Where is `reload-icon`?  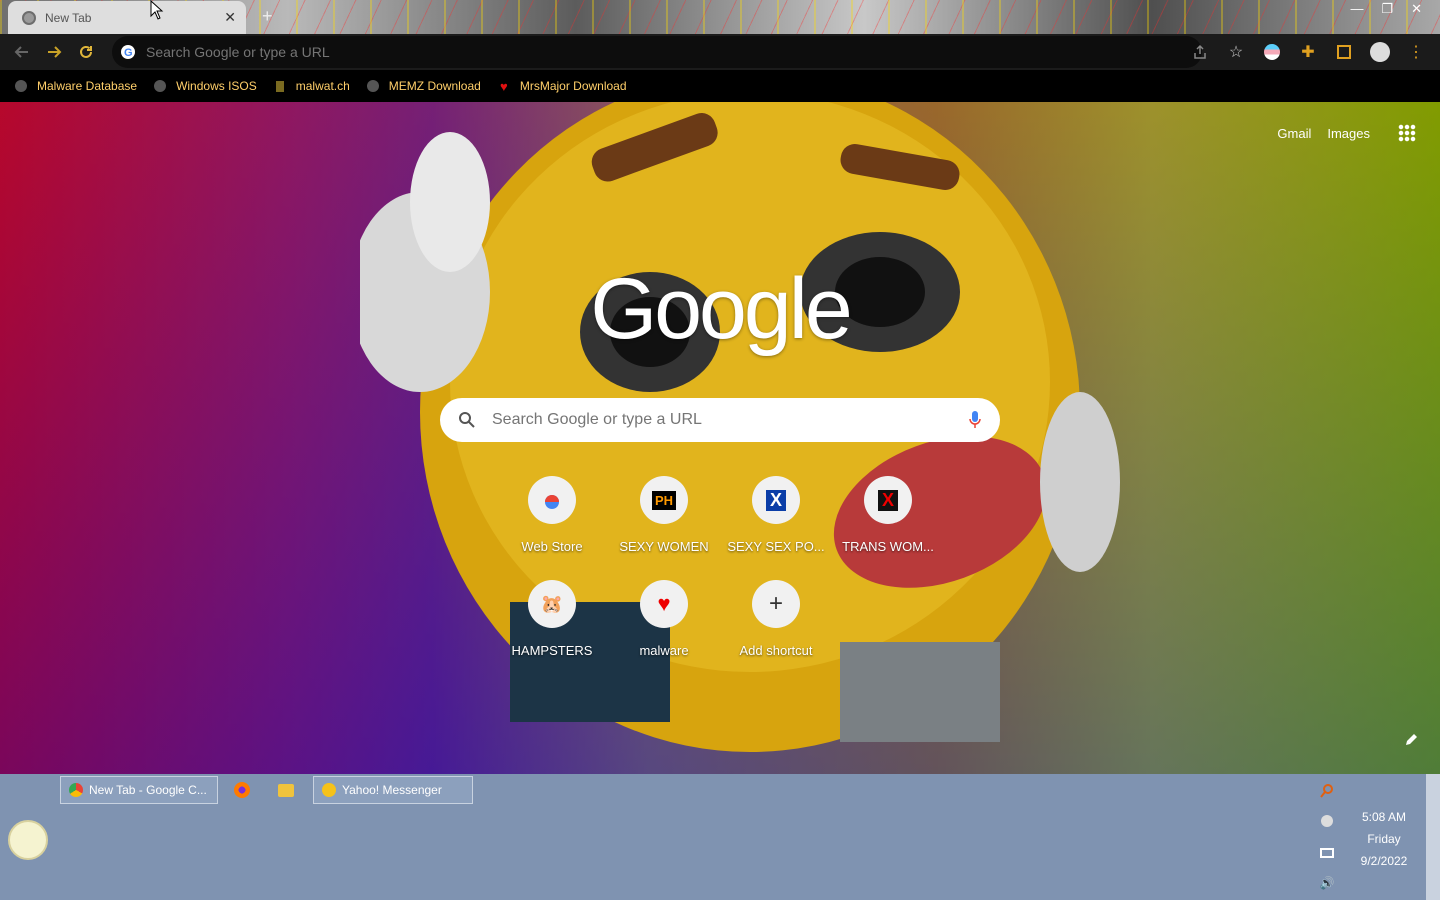 reload-icon is located at coordinates (86, 51).